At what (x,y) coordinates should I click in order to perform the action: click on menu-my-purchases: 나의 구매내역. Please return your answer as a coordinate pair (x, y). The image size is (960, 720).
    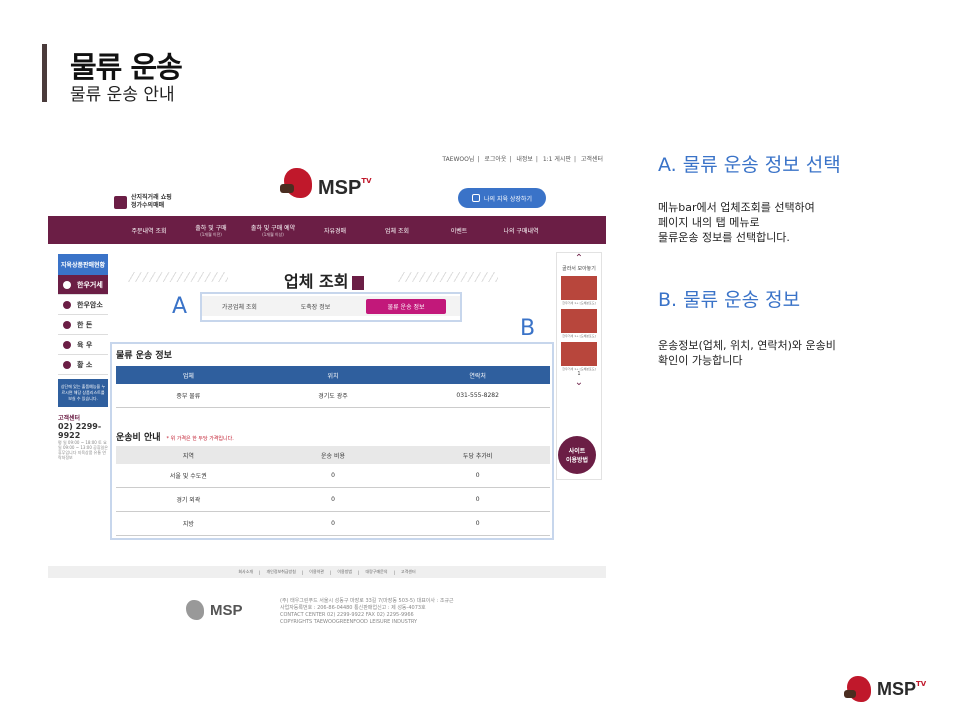
    Looking at the image, I should click on (521, 230).